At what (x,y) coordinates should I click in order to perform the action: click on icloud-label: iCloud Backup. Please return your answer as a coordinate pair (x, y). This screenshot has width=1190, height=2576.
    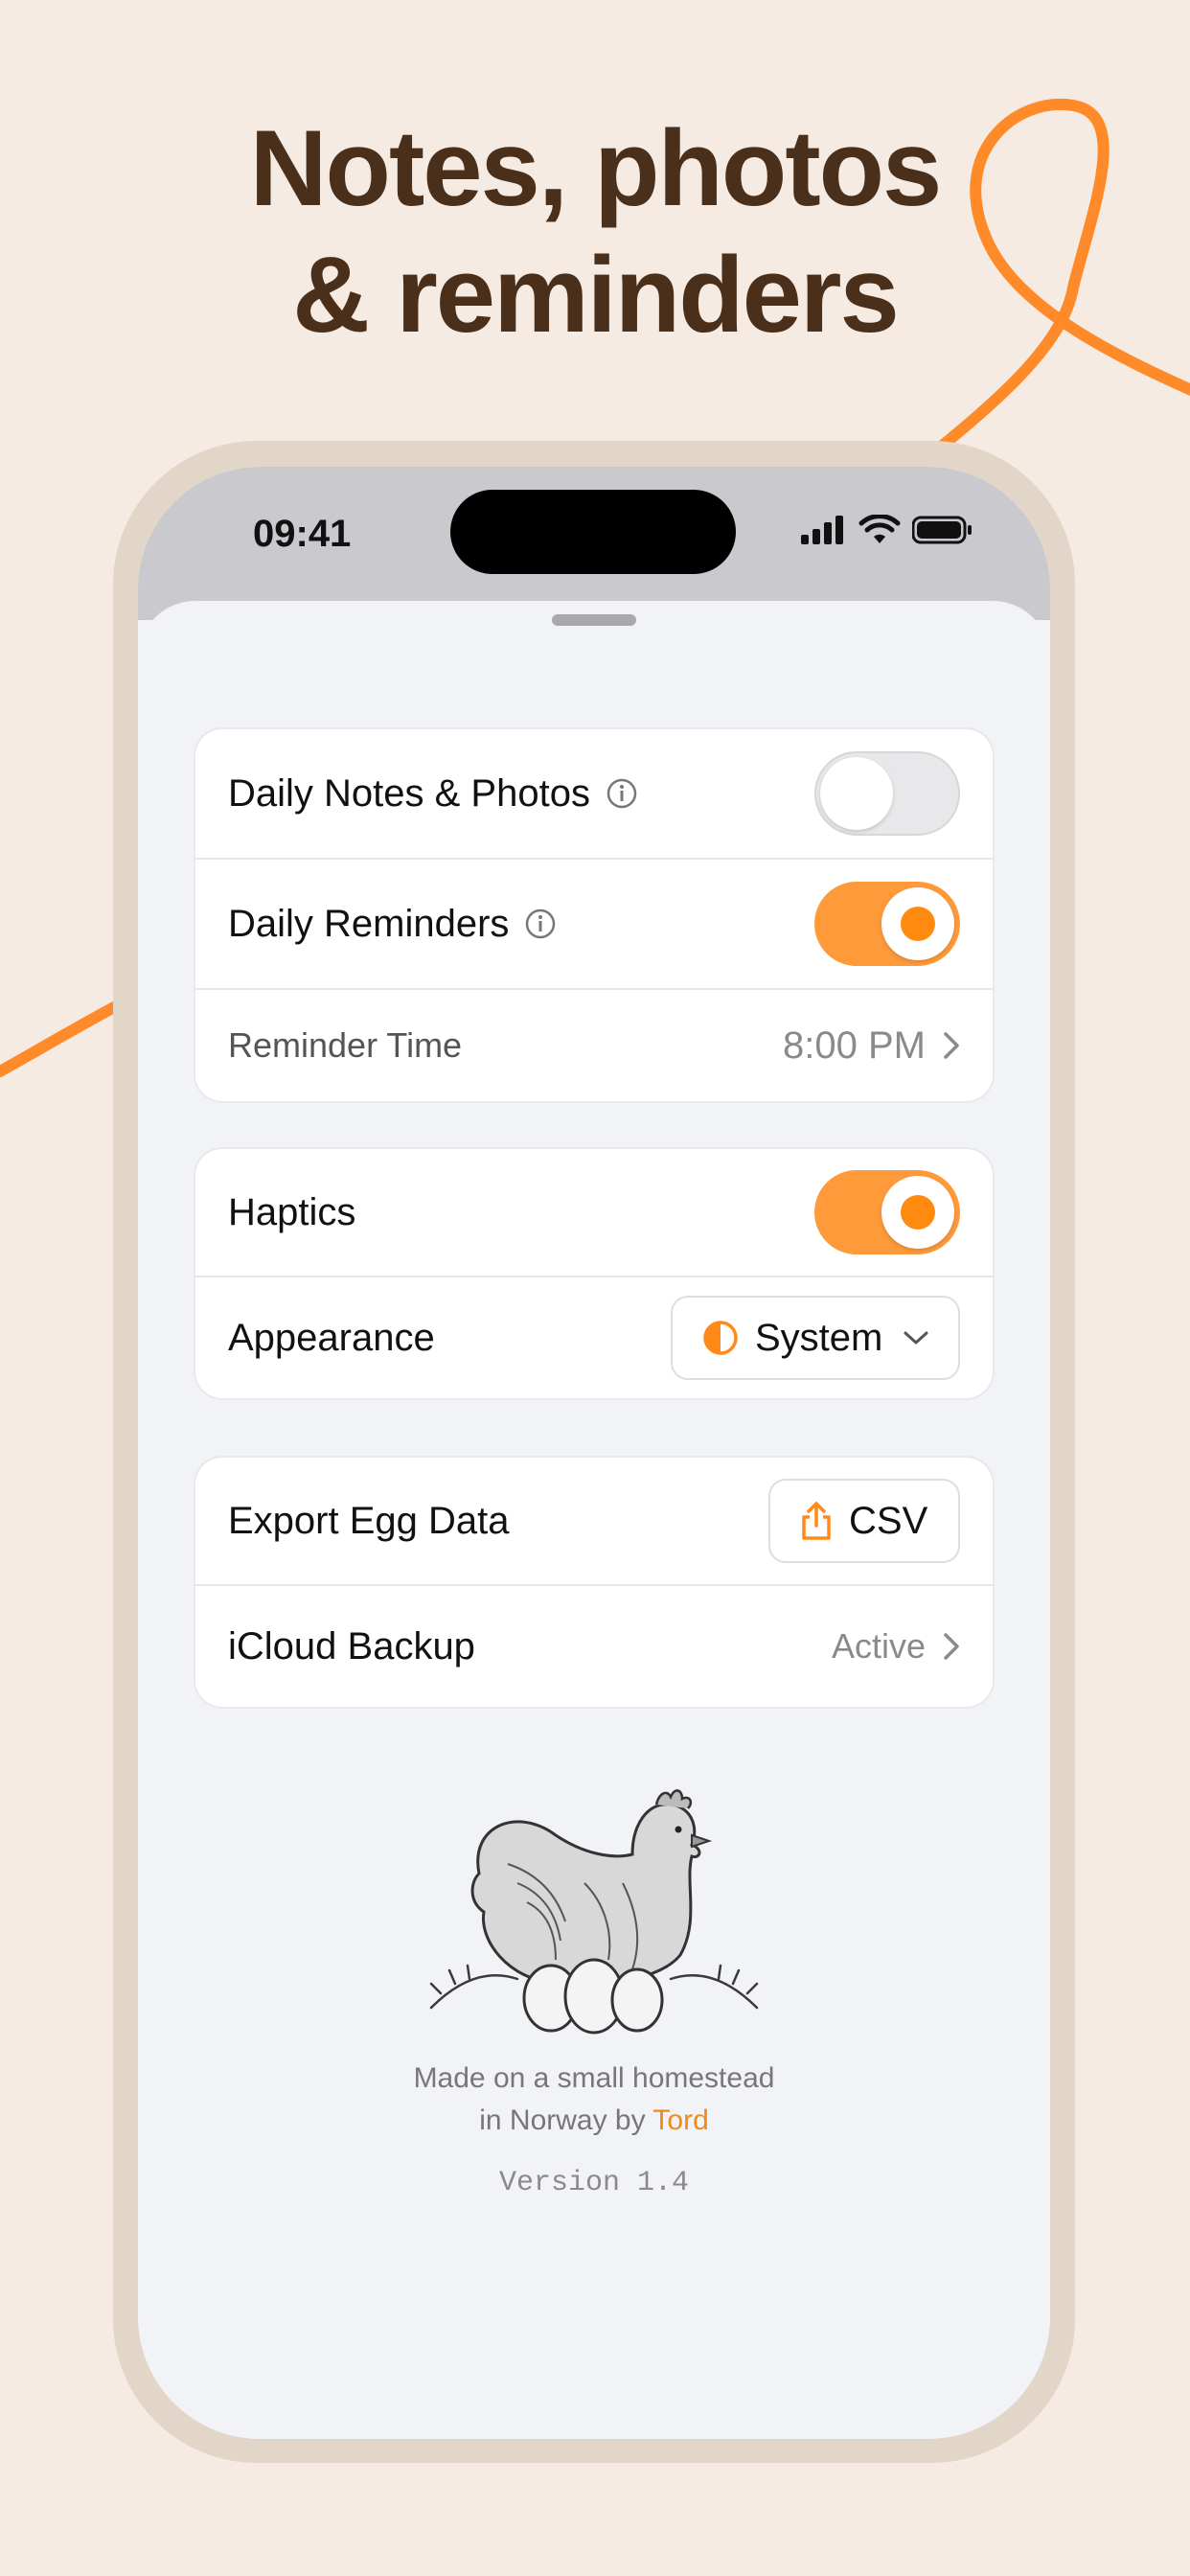
    Looking at the image, I should click on (351, 1646).